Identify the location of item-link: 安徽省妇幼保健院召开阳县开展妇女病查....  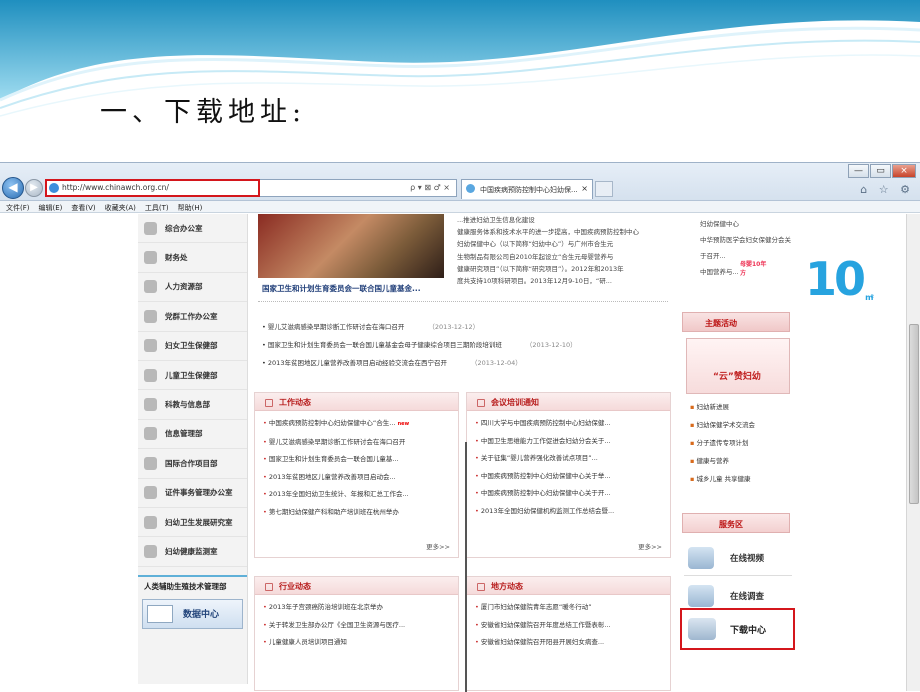
(542, 642).